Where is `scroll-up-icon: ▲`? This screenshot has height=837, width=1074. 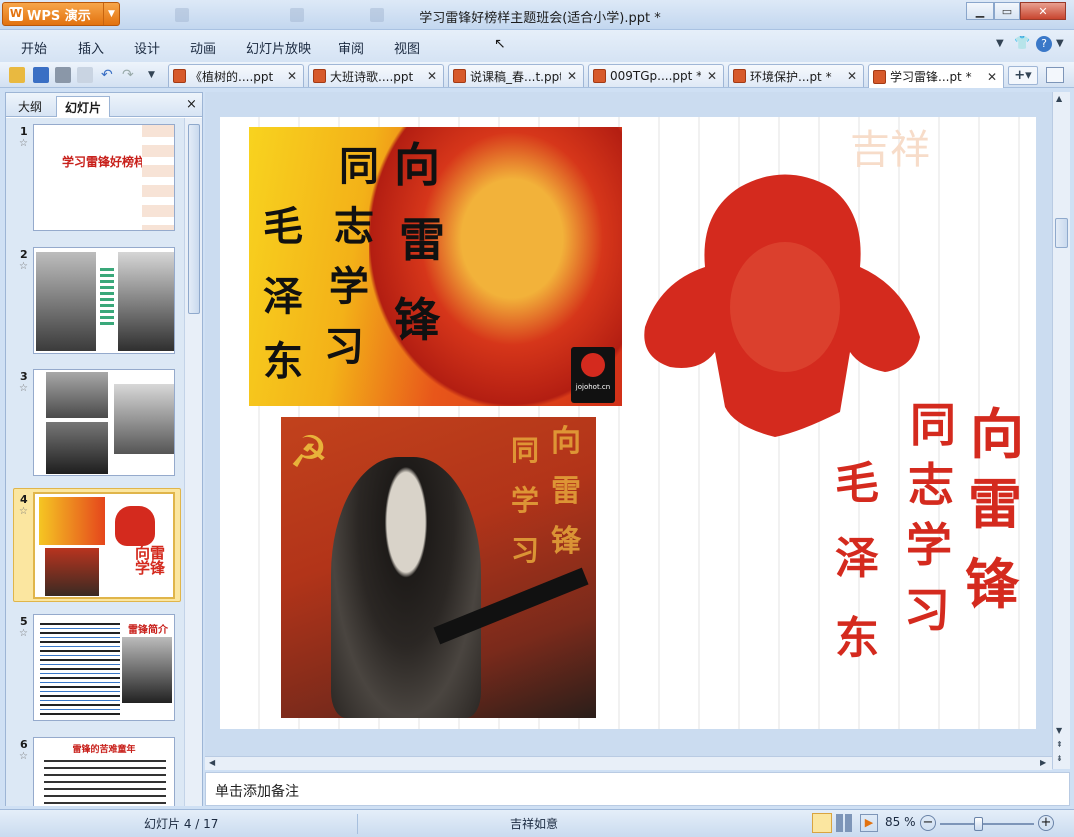 scroll-up-icon: ▲ is located at coordinates (1059, 98).